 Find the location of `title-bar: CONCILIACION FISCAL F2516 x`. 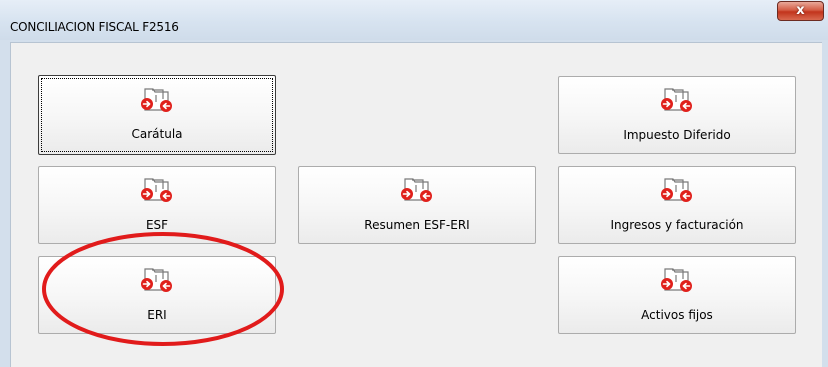

title-bar: CONCILIACION FISCAL F2516 x is located at coordinates (414, 20).